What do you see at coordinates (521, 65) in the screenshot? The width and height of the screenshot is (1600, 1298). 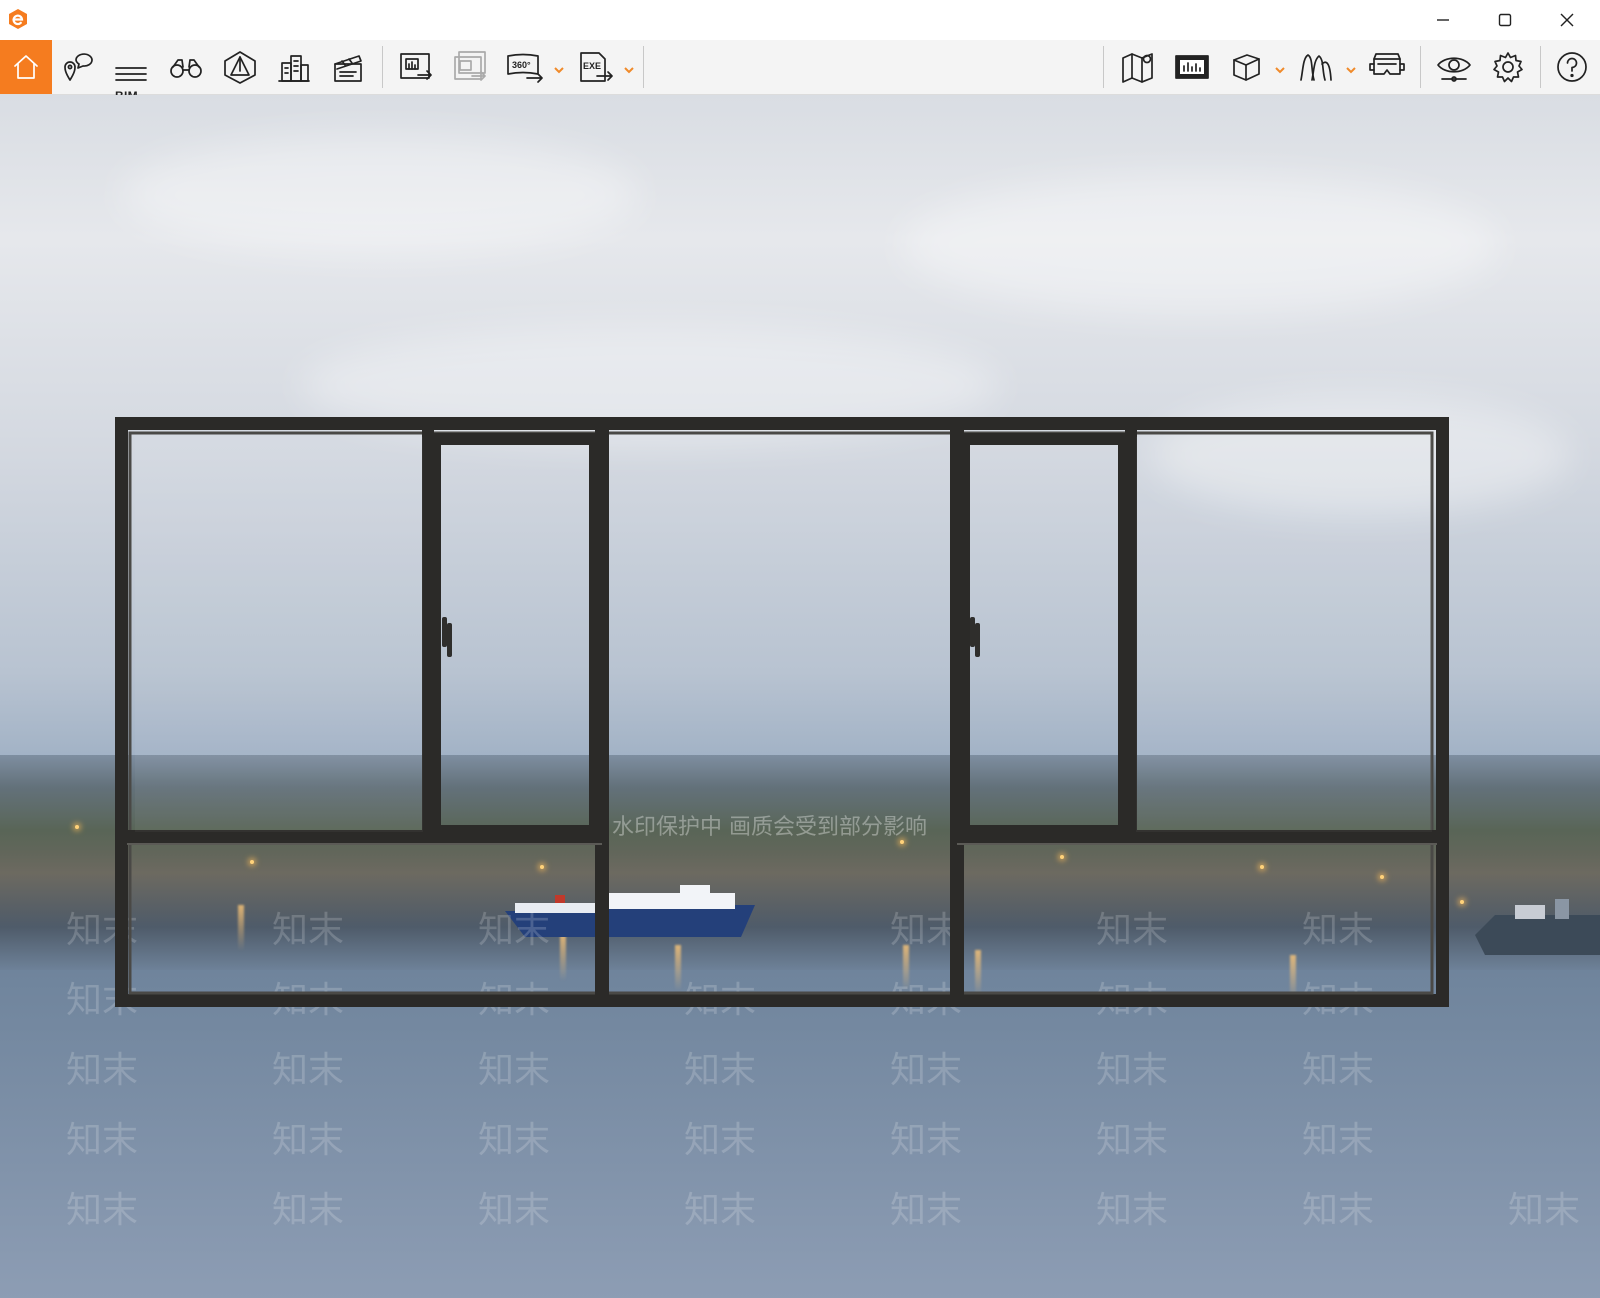 I see `export-360-label: 360°` at bounding box center [521, 65].